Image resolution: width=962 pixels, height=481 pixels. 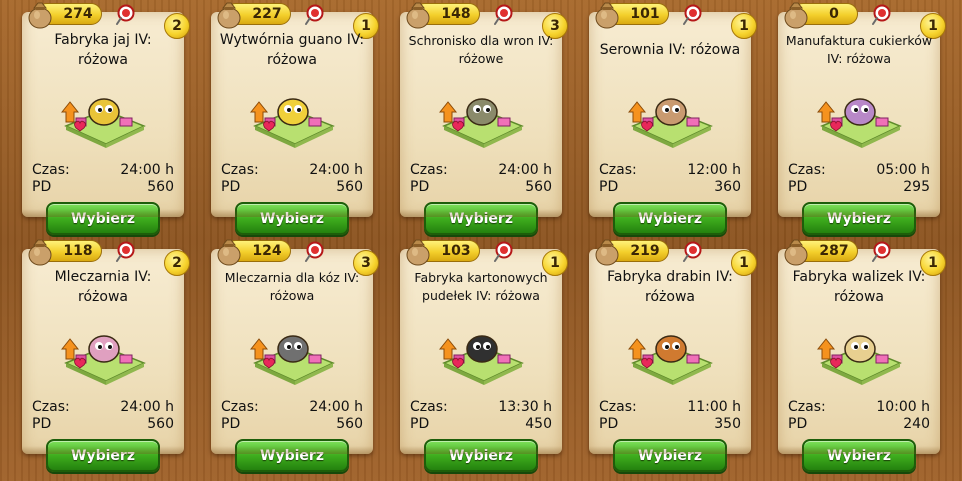 What do you see at coordinates (859, 360) in the screenshot?
I see `suitcase-factory-icon` at bounding box center [859, 360].